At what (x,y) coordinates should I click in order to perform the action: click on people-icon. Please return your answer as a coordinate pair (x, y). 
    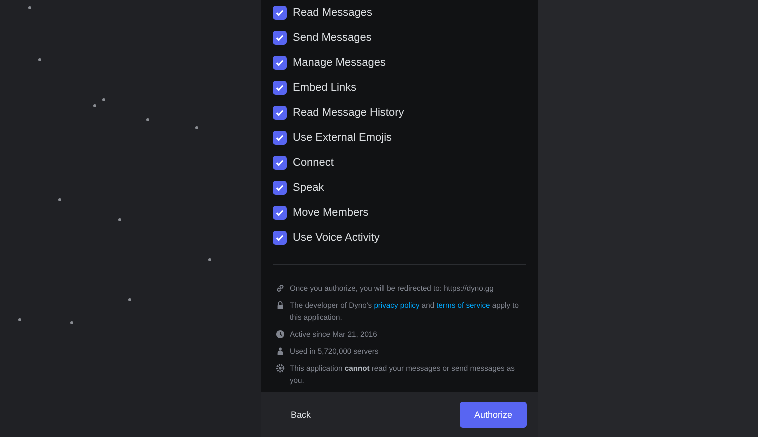
    Looking at the image, I should click on (280, 351).